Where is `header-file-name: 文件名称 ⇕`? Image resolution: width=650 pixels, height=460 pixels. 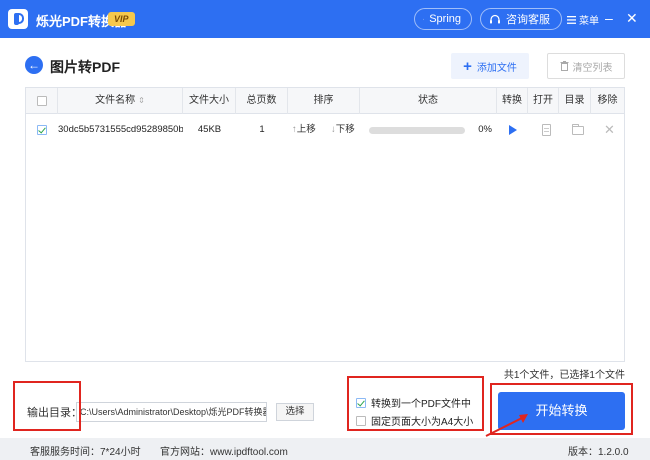
header-file-name: 文件名称 ⇕ is located at coordinates (120, 101).